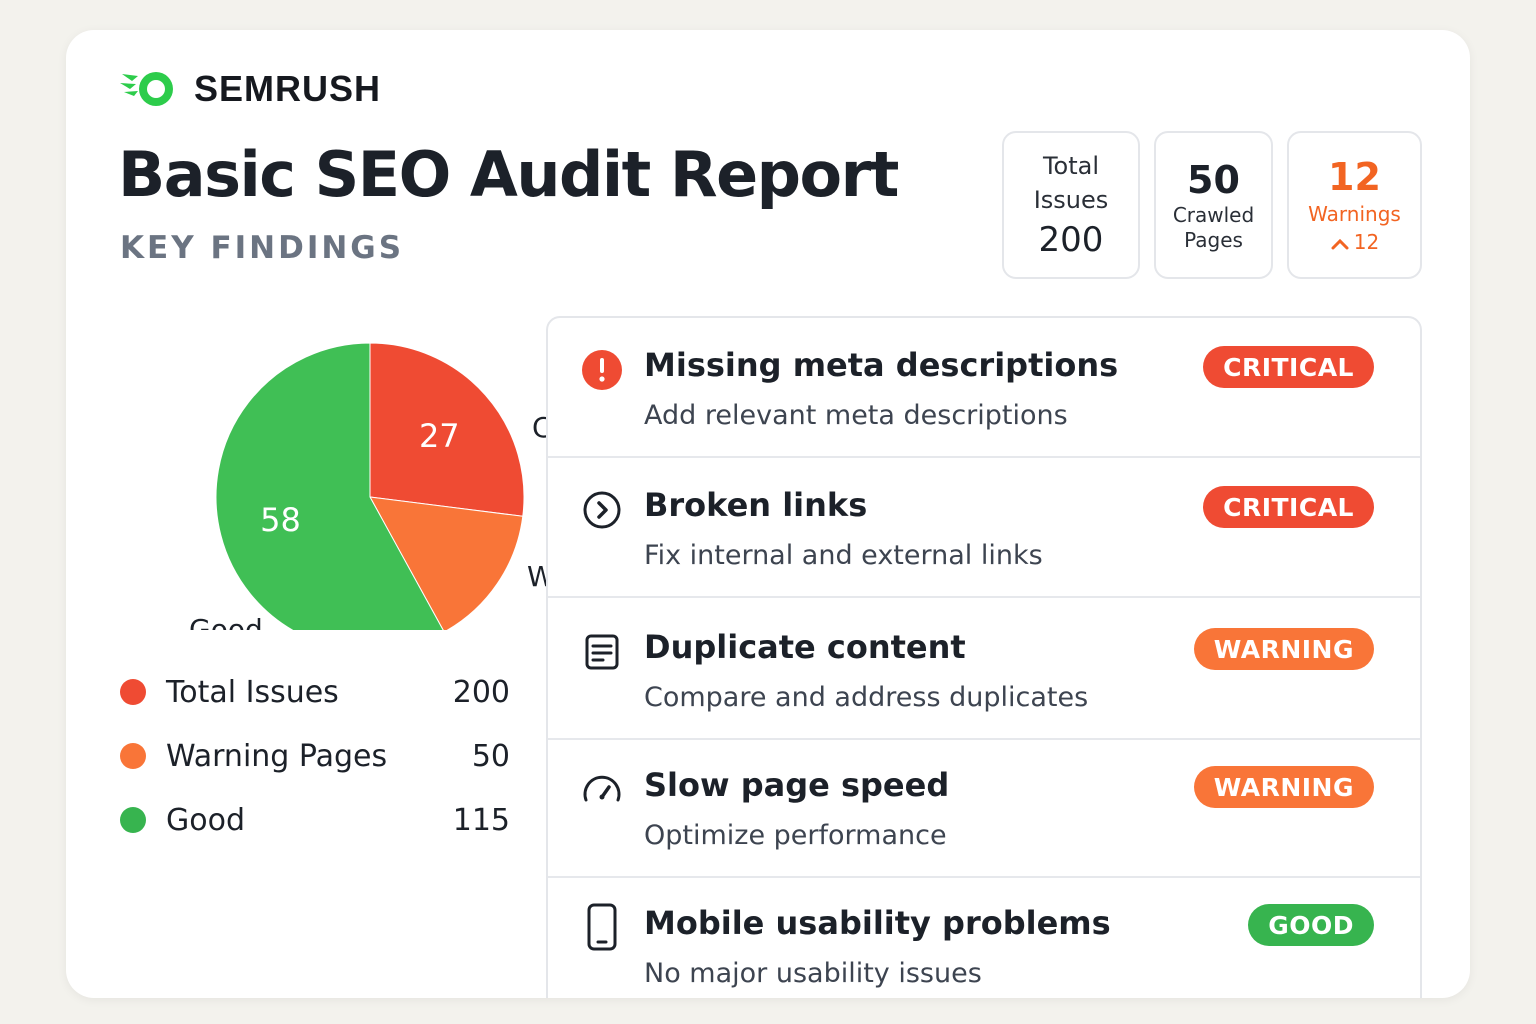 This screenshot has width=1536, height=1024. Describe the element at coordinates (539, 427) in the screenshot. I see `pie-category-label: Crit` at that location.